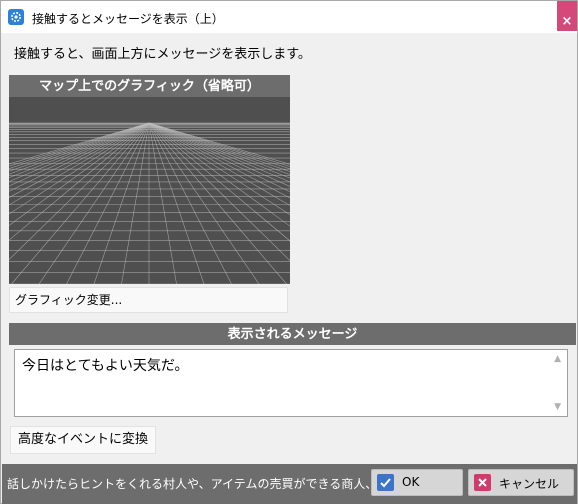  Describe the element at coordinates (16, 17) in the screenshot. I see `app-icon` at that location.